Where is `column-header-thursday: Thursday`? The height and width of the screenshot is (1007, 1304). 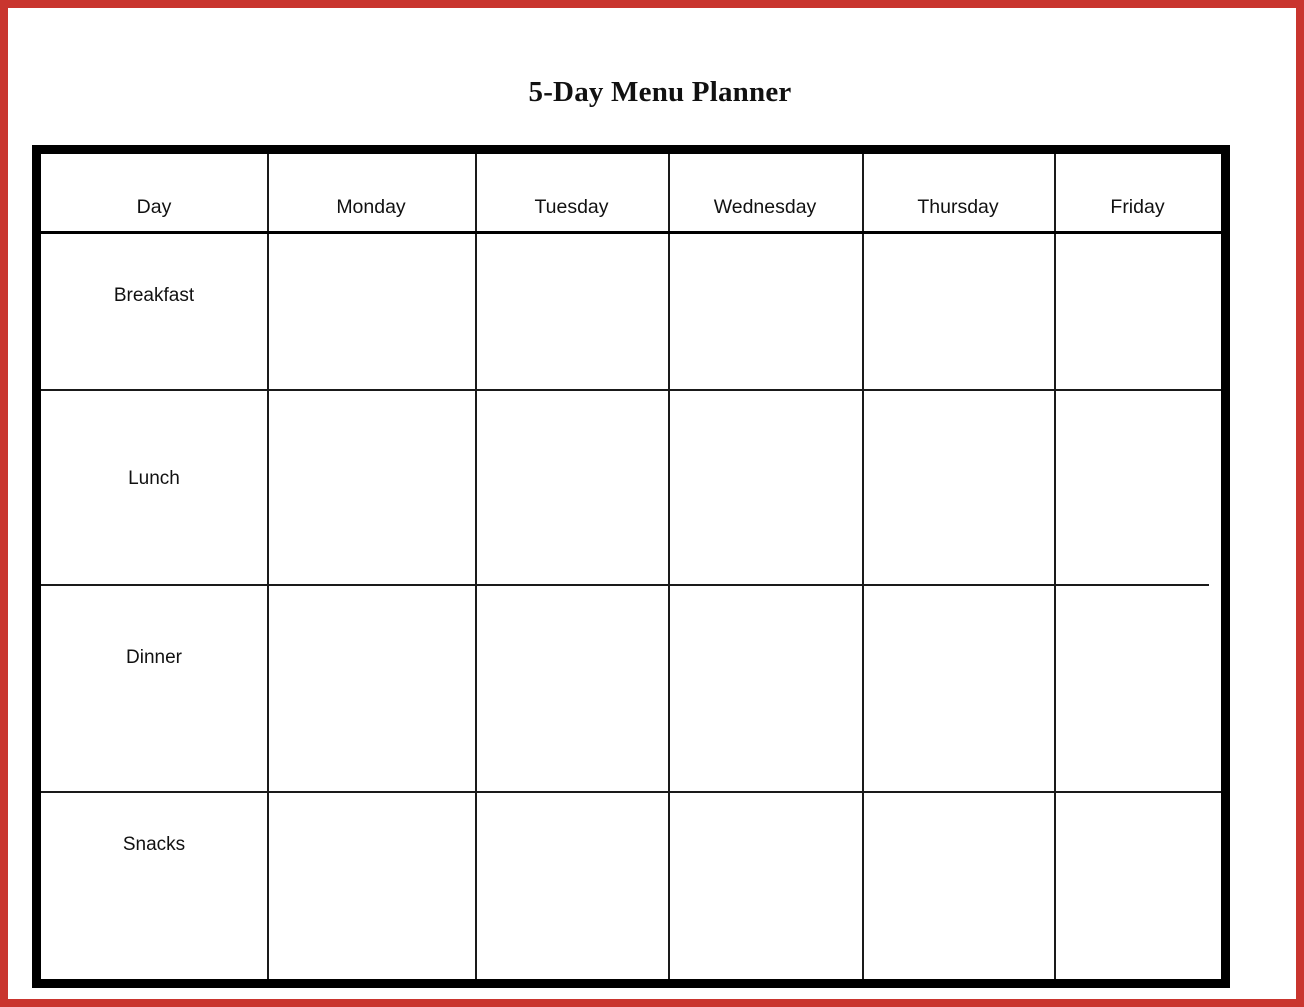
column-header-thursday: Thursday is located at coordinates (958, 207).